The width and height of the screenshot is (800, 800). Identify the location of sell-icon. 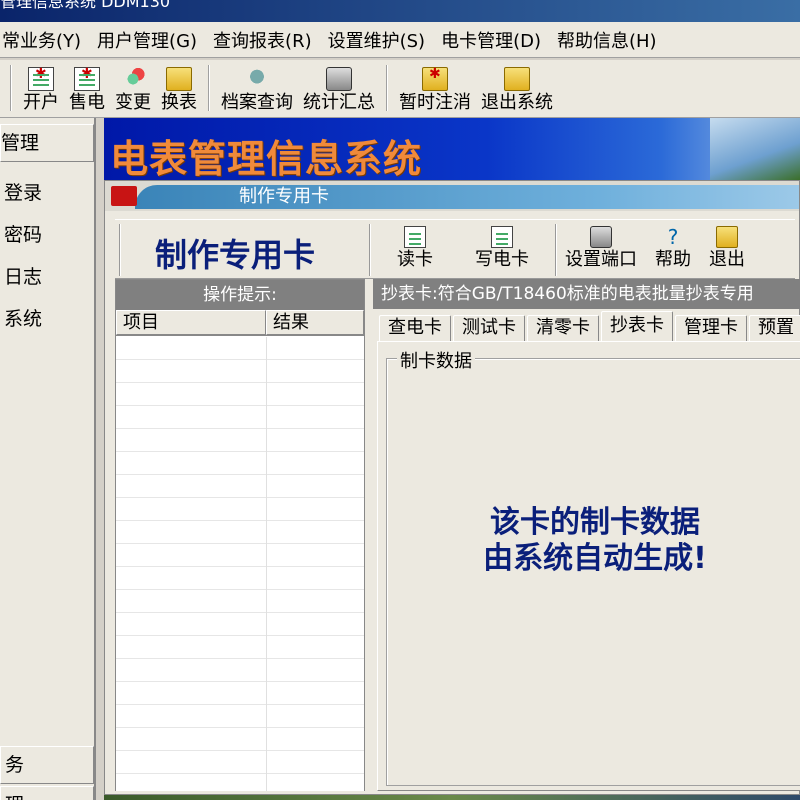
(87, 78).